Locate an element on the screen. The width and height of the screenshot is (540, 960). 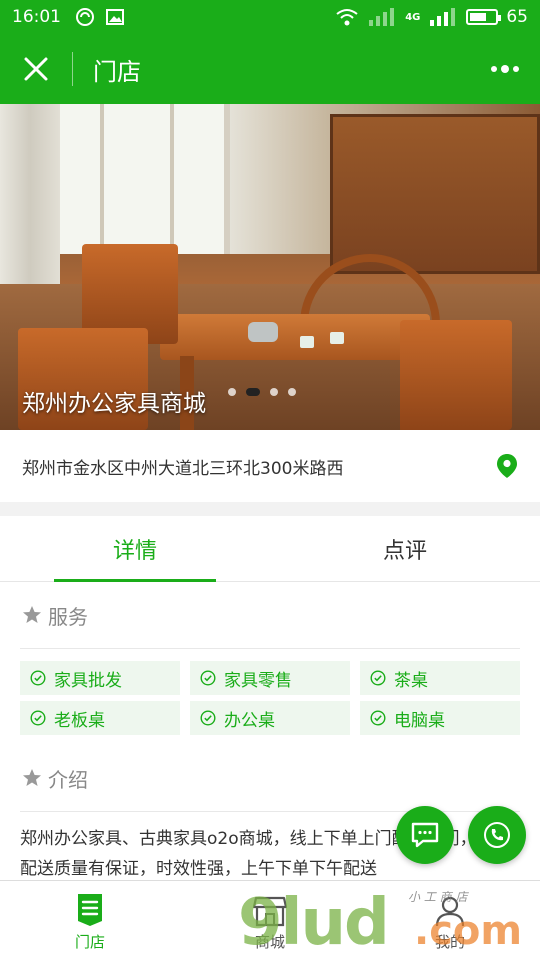
service-tag-label: 家具零售 is located at coordinates (258, 680).